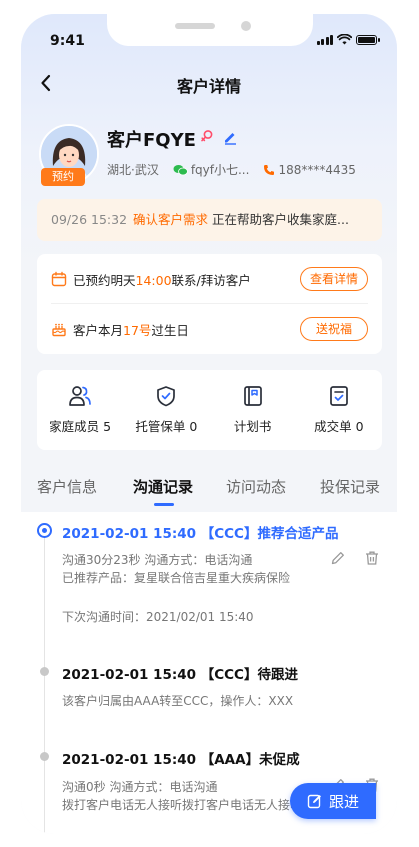 This screenshot has width=419, height=847. Describe the element at coordinates (80, 410) in the screenshot. I see `quick-action-family: 家庭成员 5` at that location.